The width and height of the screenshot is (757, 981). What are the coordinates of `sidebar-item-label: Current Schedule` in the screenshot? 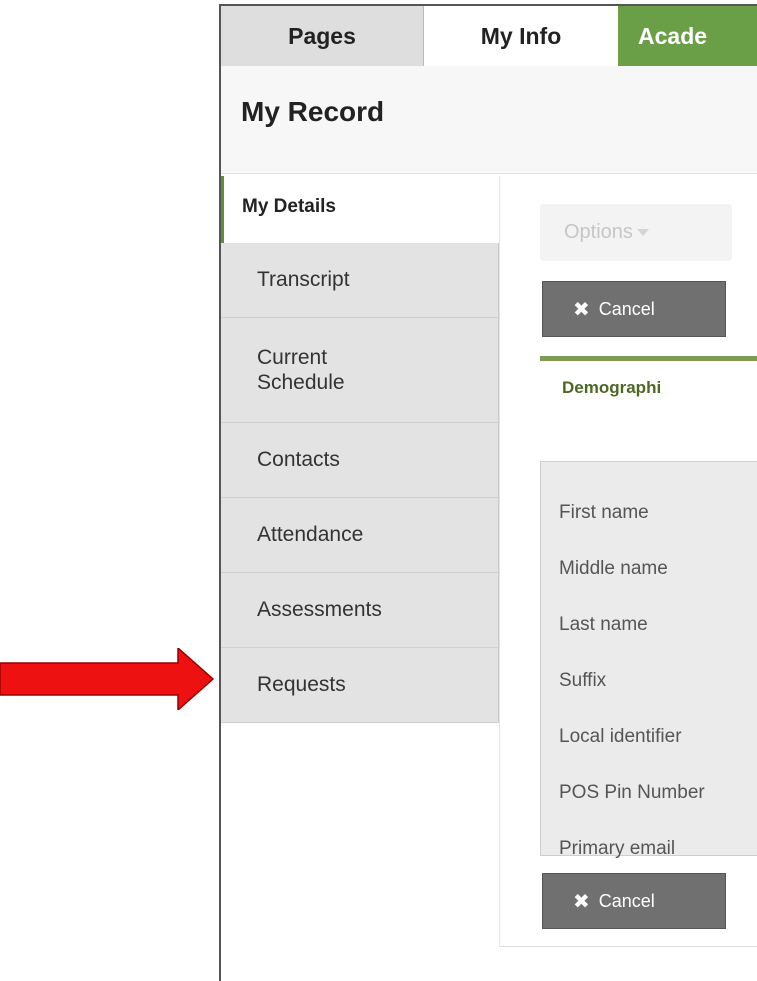 It's located at (301, 370).